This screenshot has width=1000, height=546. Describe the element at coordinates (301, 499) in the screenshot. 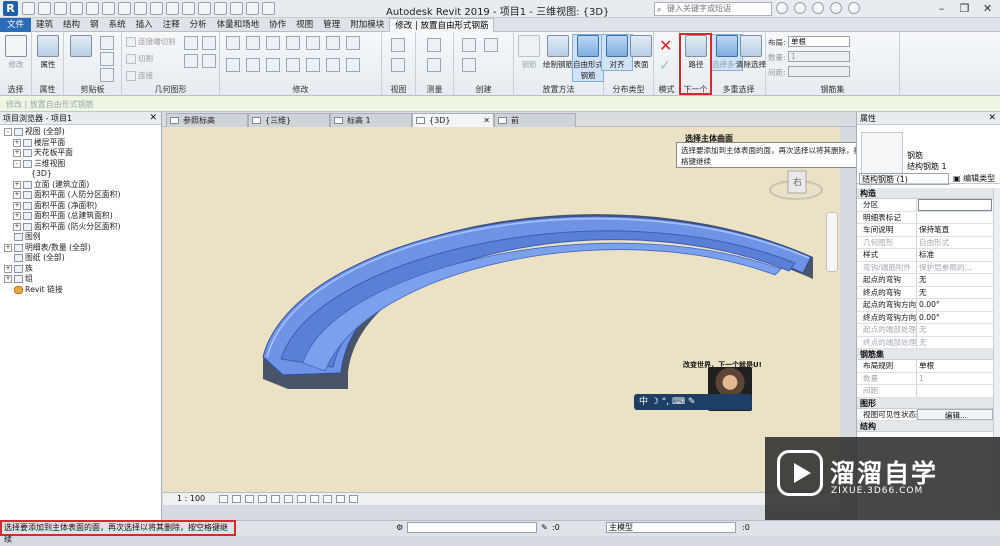

I see `show-crop-icon` at that location.